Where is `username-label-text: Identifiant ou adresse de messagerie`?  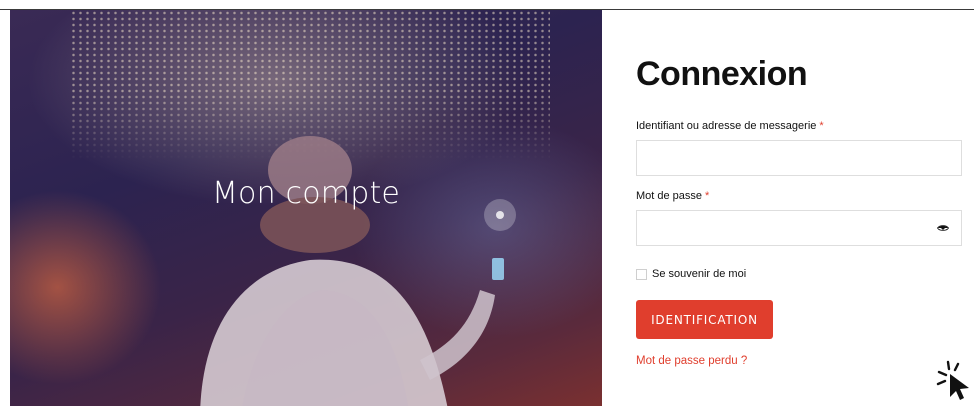 username-label-text: Identifiant ou adresse de messagerie is located at coordinates (726, 126).